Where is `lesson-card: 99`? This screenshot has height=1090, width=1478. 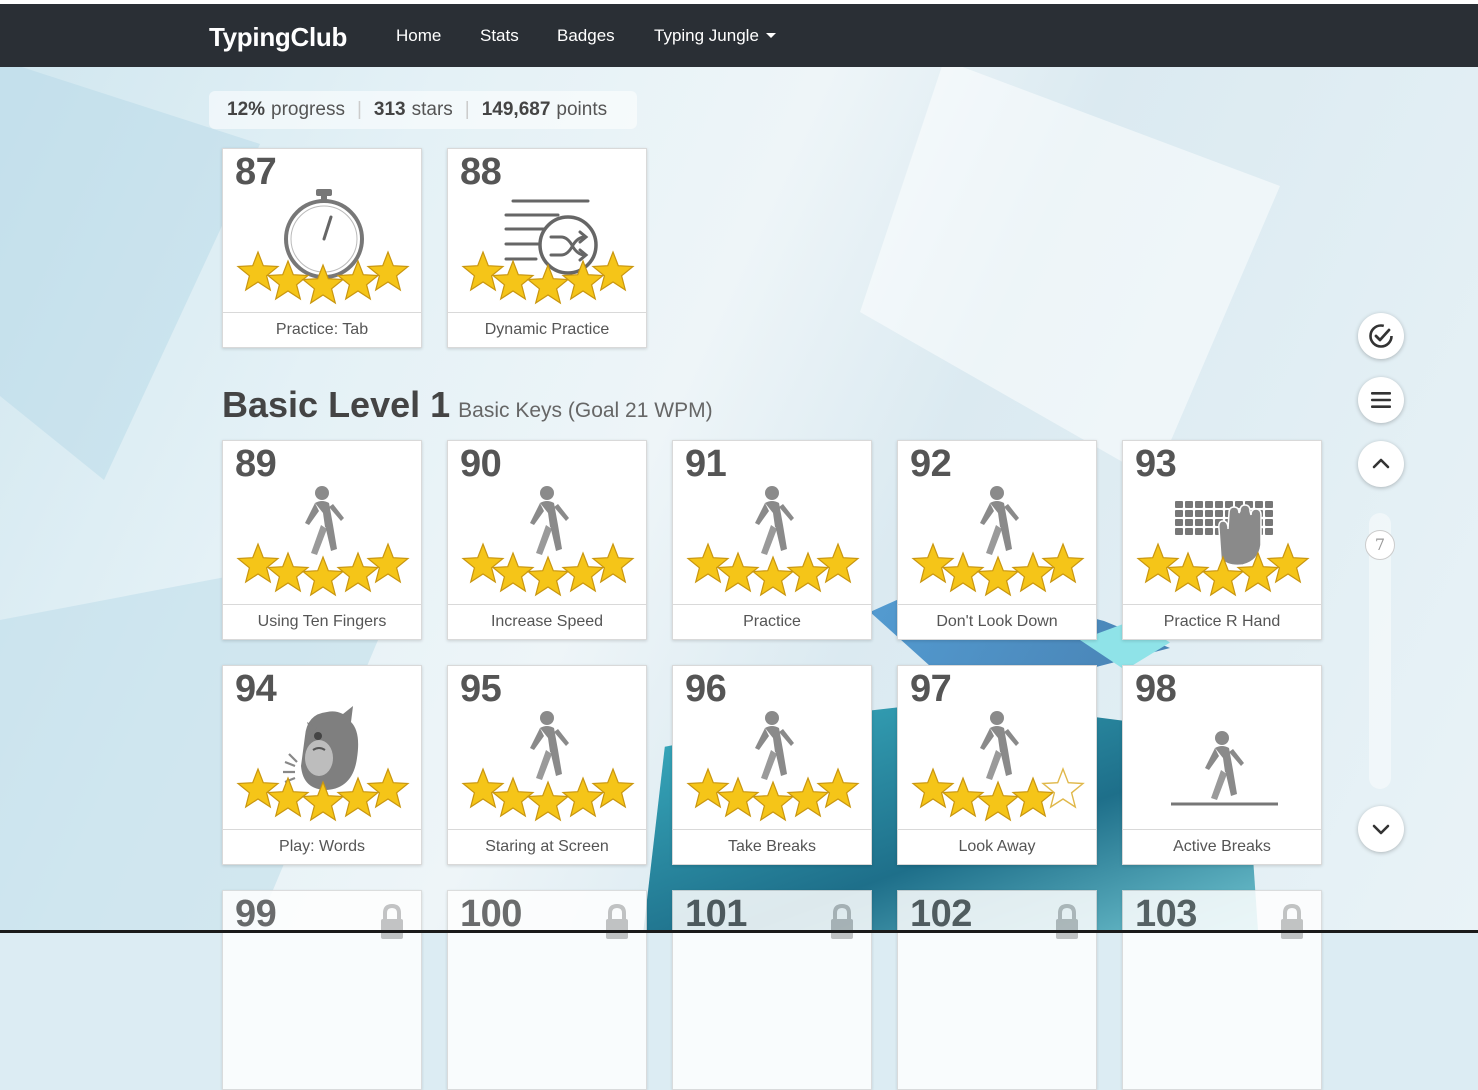
lesson-card: 99 is located at coordinates (322, 990).